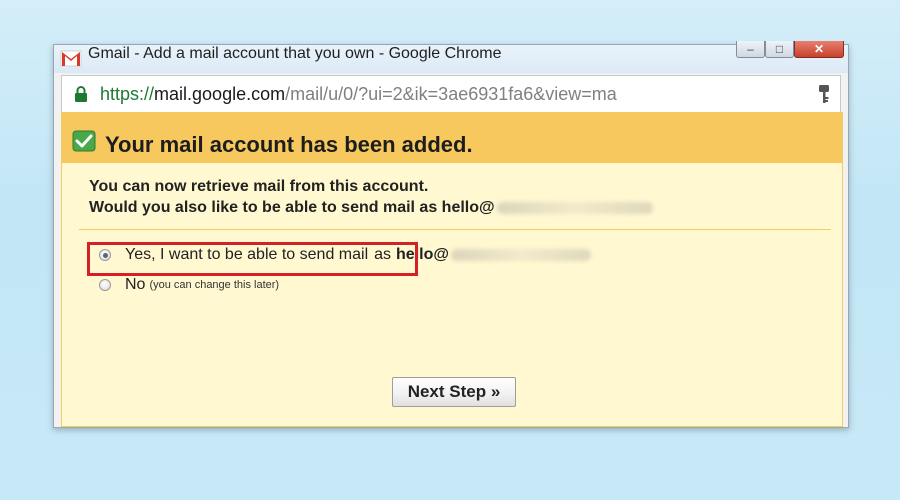 This screenshot has width=900, height=500. I want to click on success-banner: Your mail account has been added., so click(452, 138).